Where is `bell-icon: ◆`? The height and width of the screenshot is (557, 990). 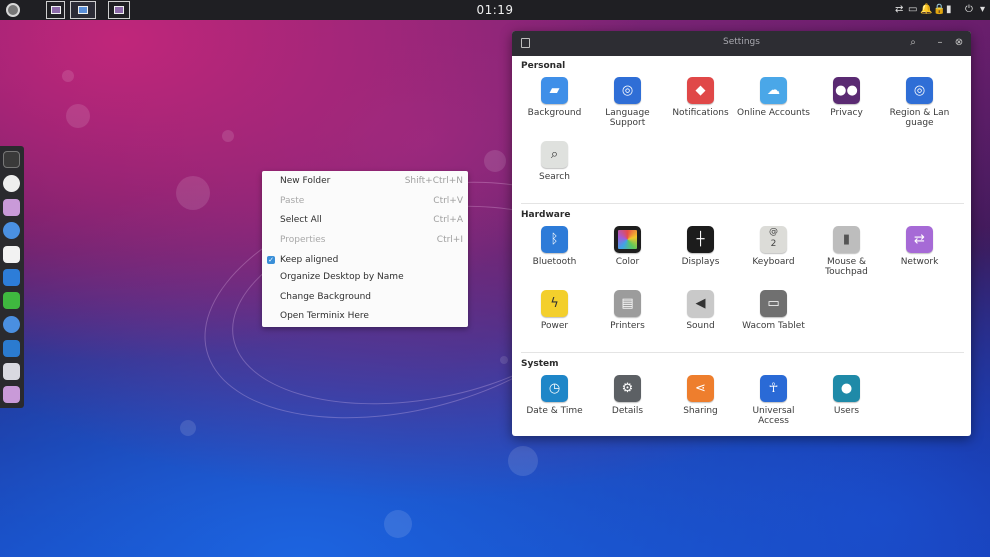 bell-icon: ◆ is located at coordinates (700, 90).